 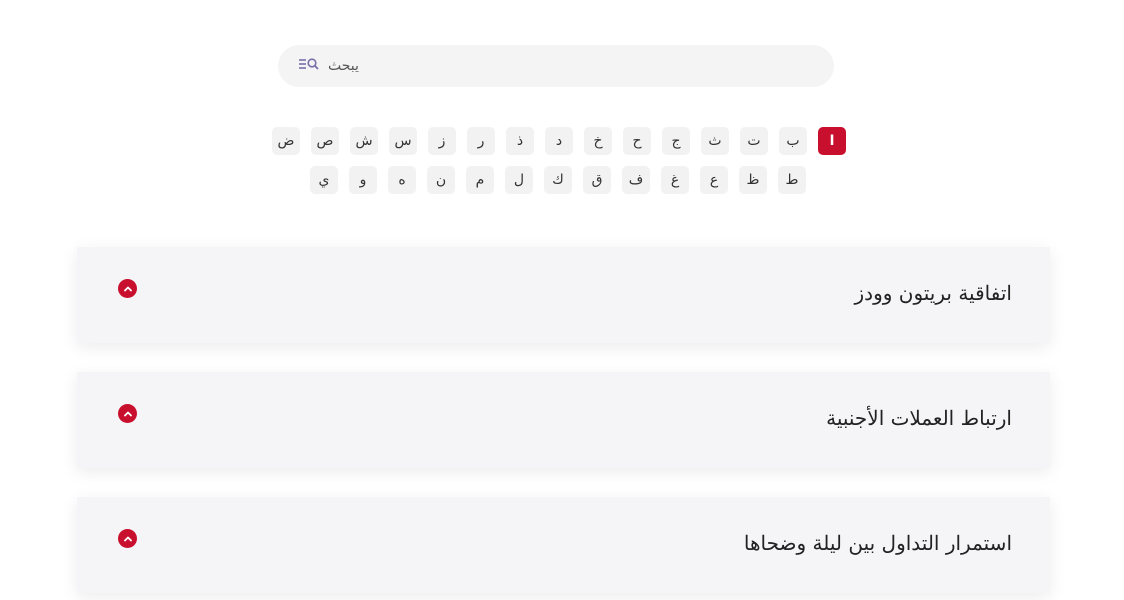 I want to click on letter-button: ج, so click(x=676, y=141).